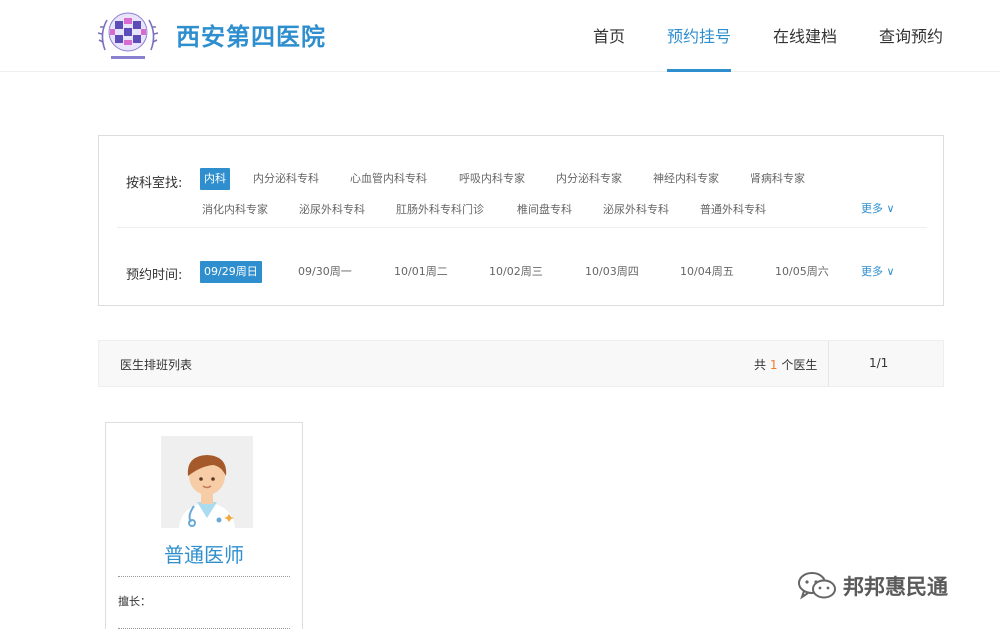 Image resolution: width=1000 pixels, height=629 pixels. What do you see at coordinates (777, 179) in the screenshot?
I see `department-chip: 肾病科专家` at bounding box center [777, 179].